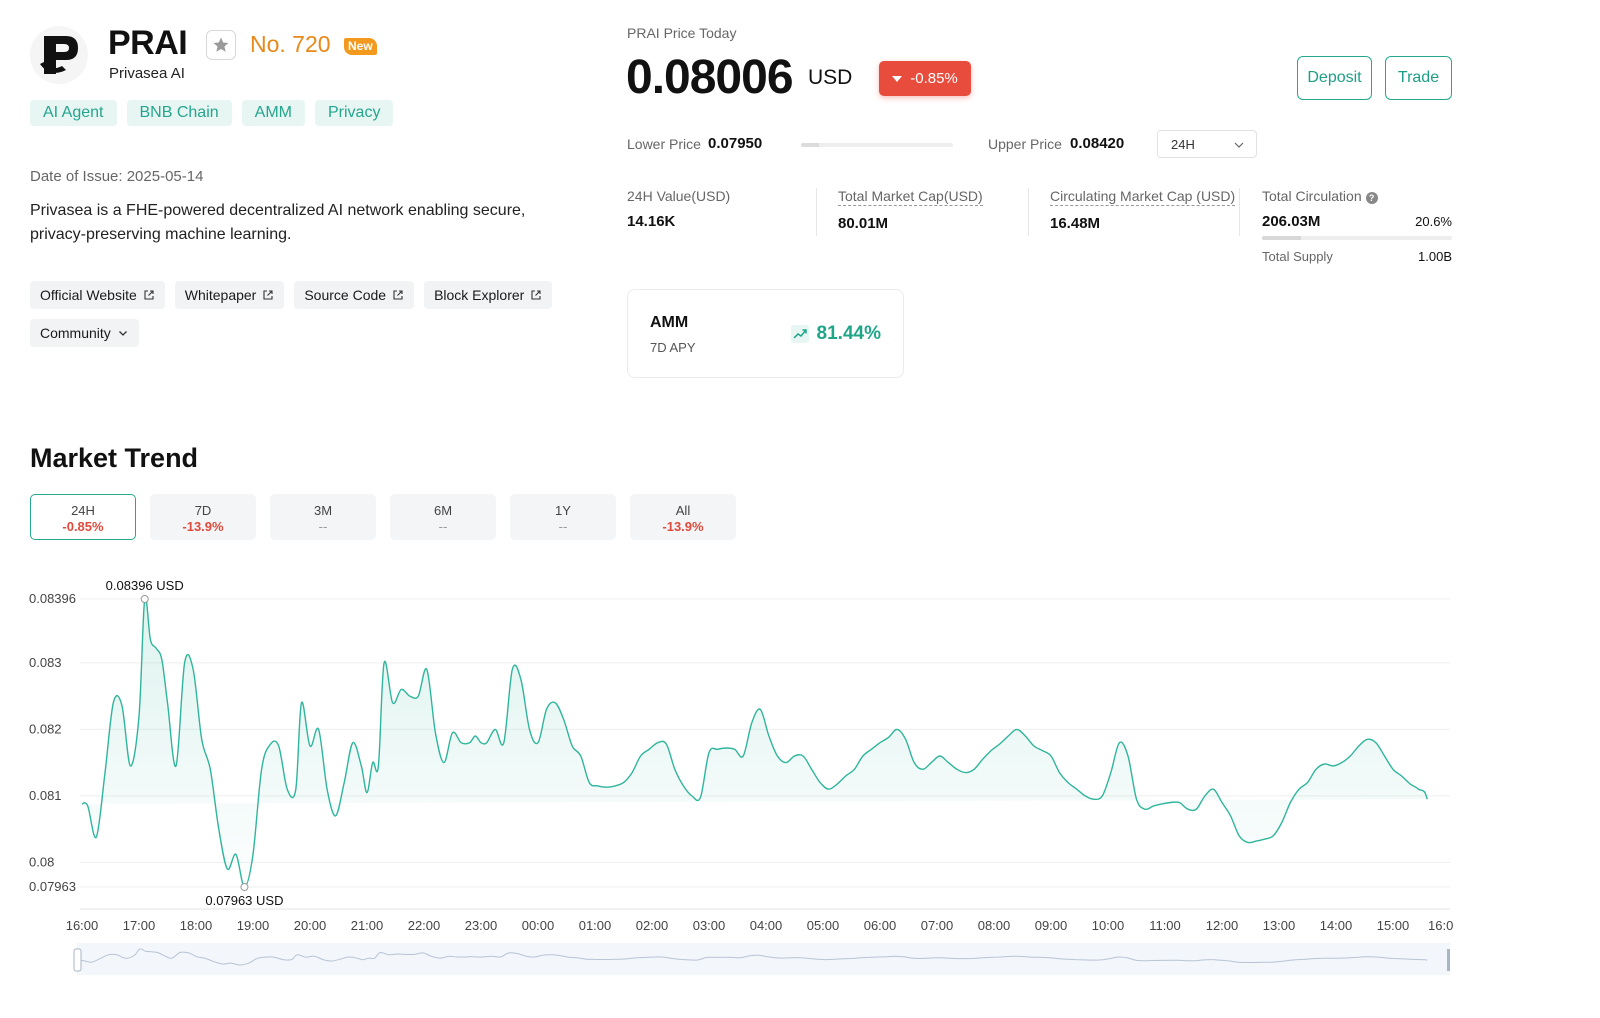 The height and width of the screenshot is (1018, 1600). Describe the element at coordinates (830, 77) in the screenshot. I see `price-unit: USD` at that location.